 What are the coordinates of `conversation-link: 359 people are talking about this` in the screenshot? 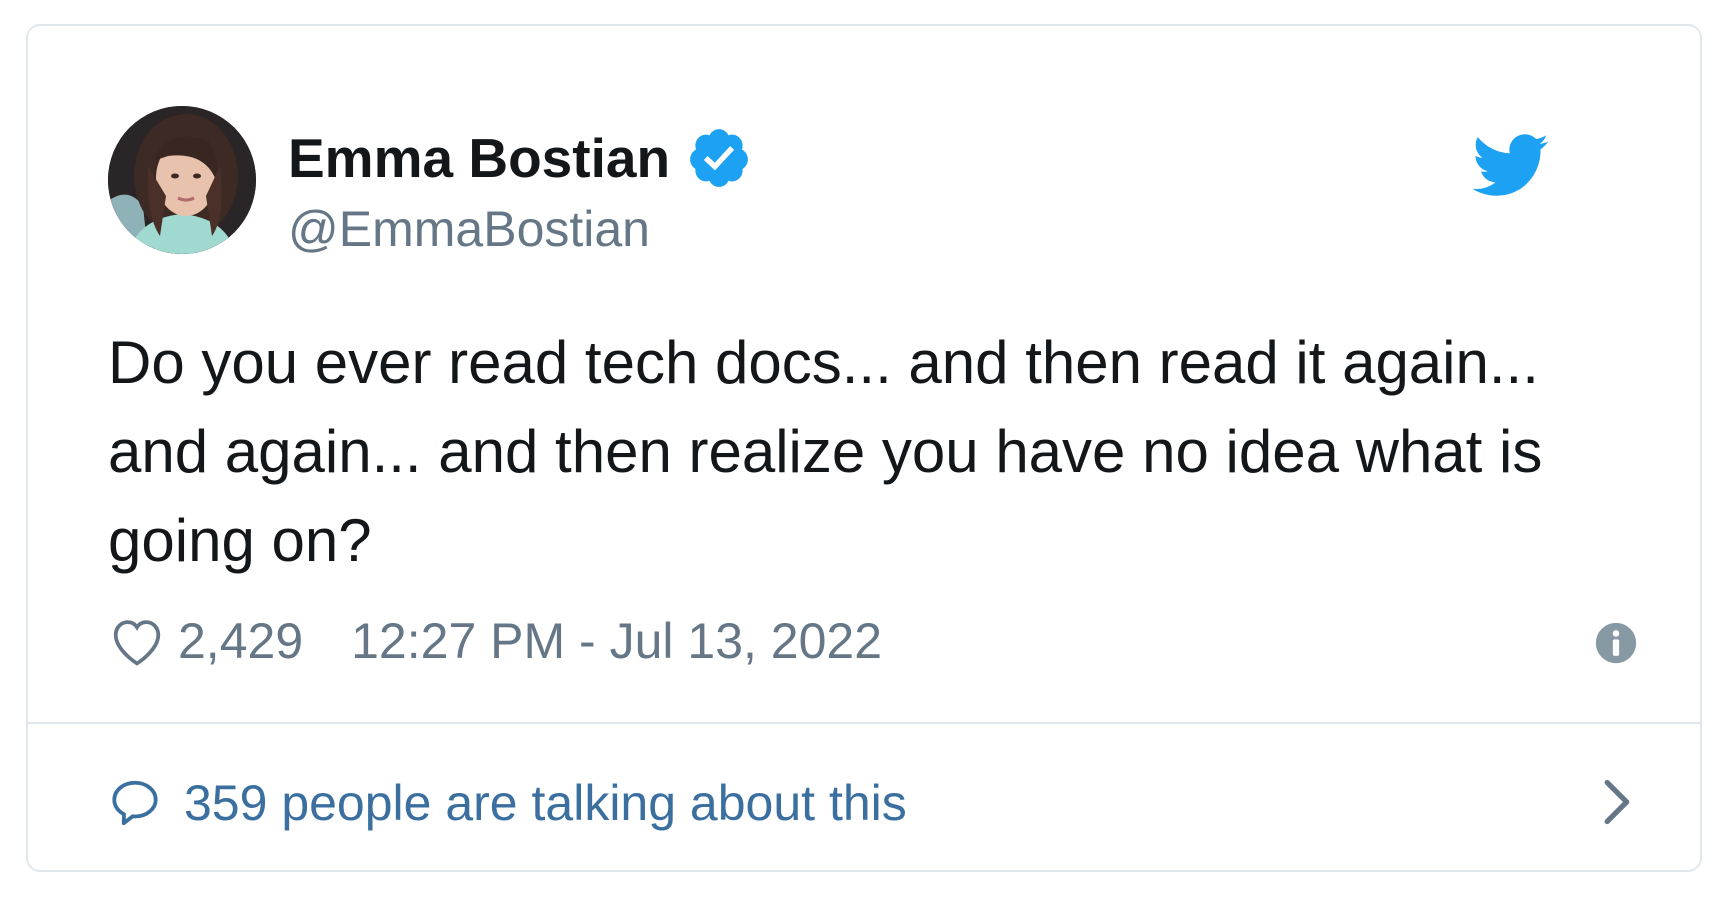 It's located at (873, 803).